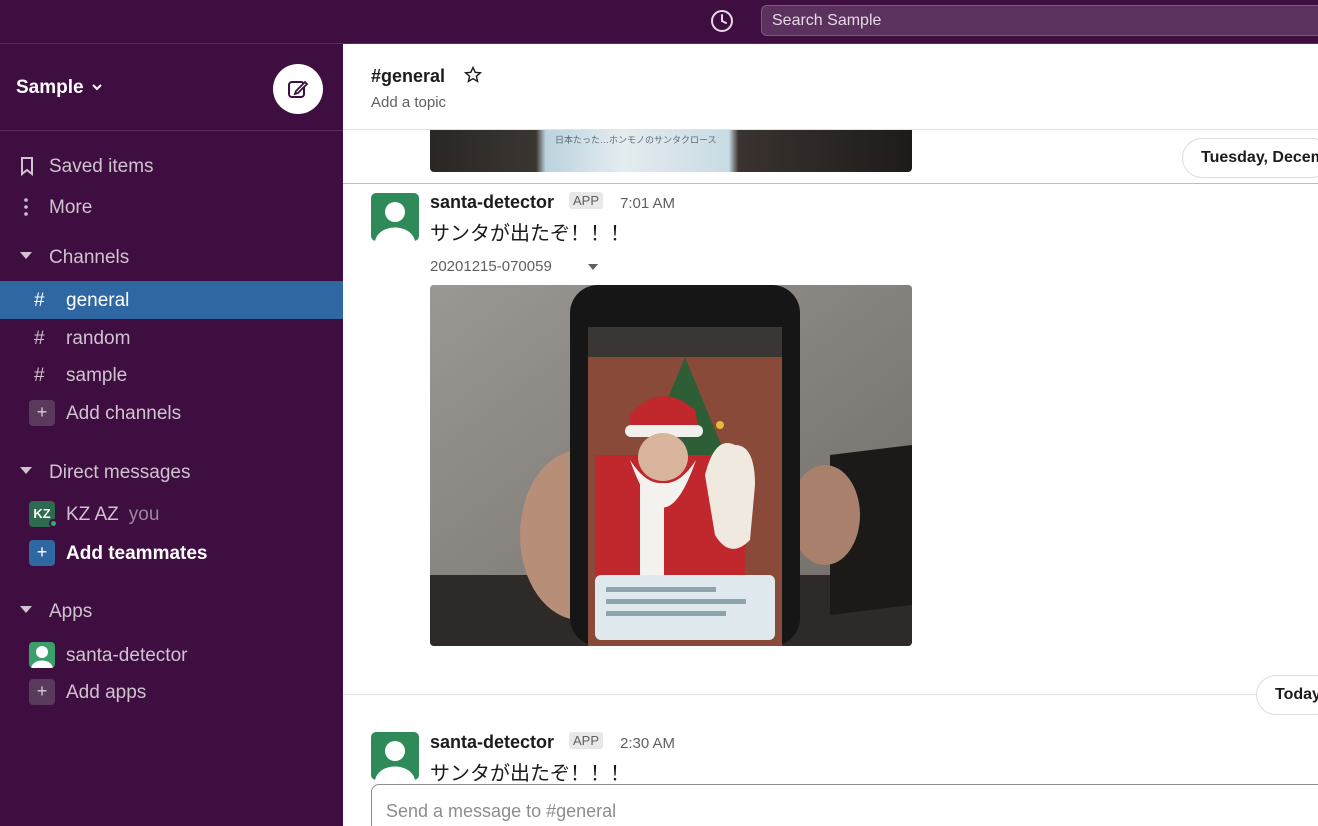  What do you see at coordinates (491, 266) in the screenshot?
I see `file-name: 20201215-070059` at bounding box center [491, 266].